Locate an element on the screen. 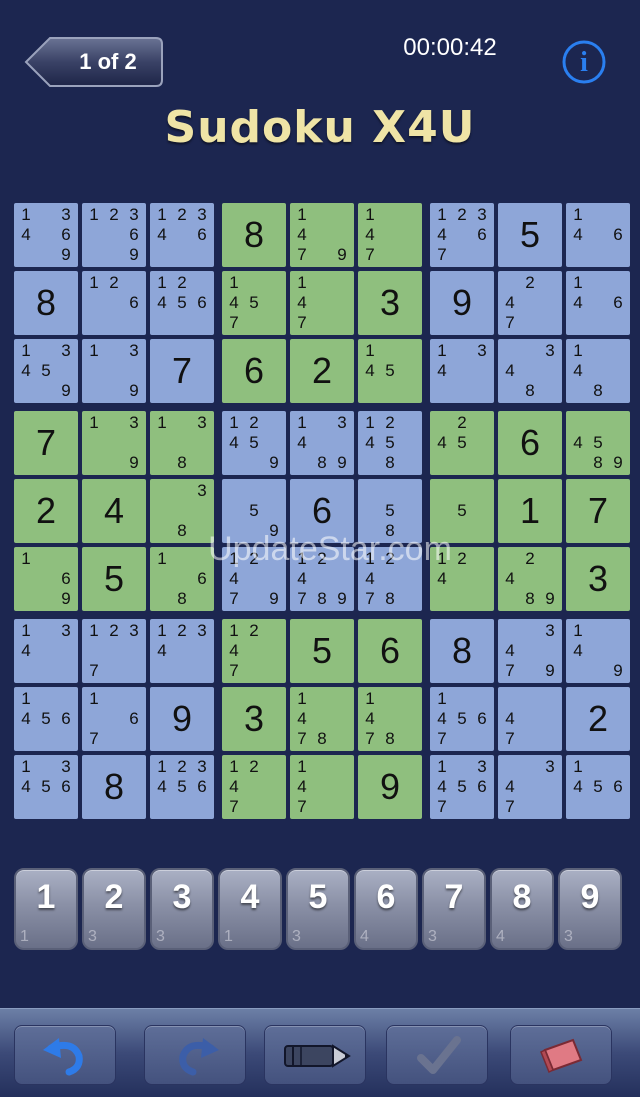 The height and width of the screenshot is (1097, 640). board-cell: 14 9 is located at coordinates (598, 651).